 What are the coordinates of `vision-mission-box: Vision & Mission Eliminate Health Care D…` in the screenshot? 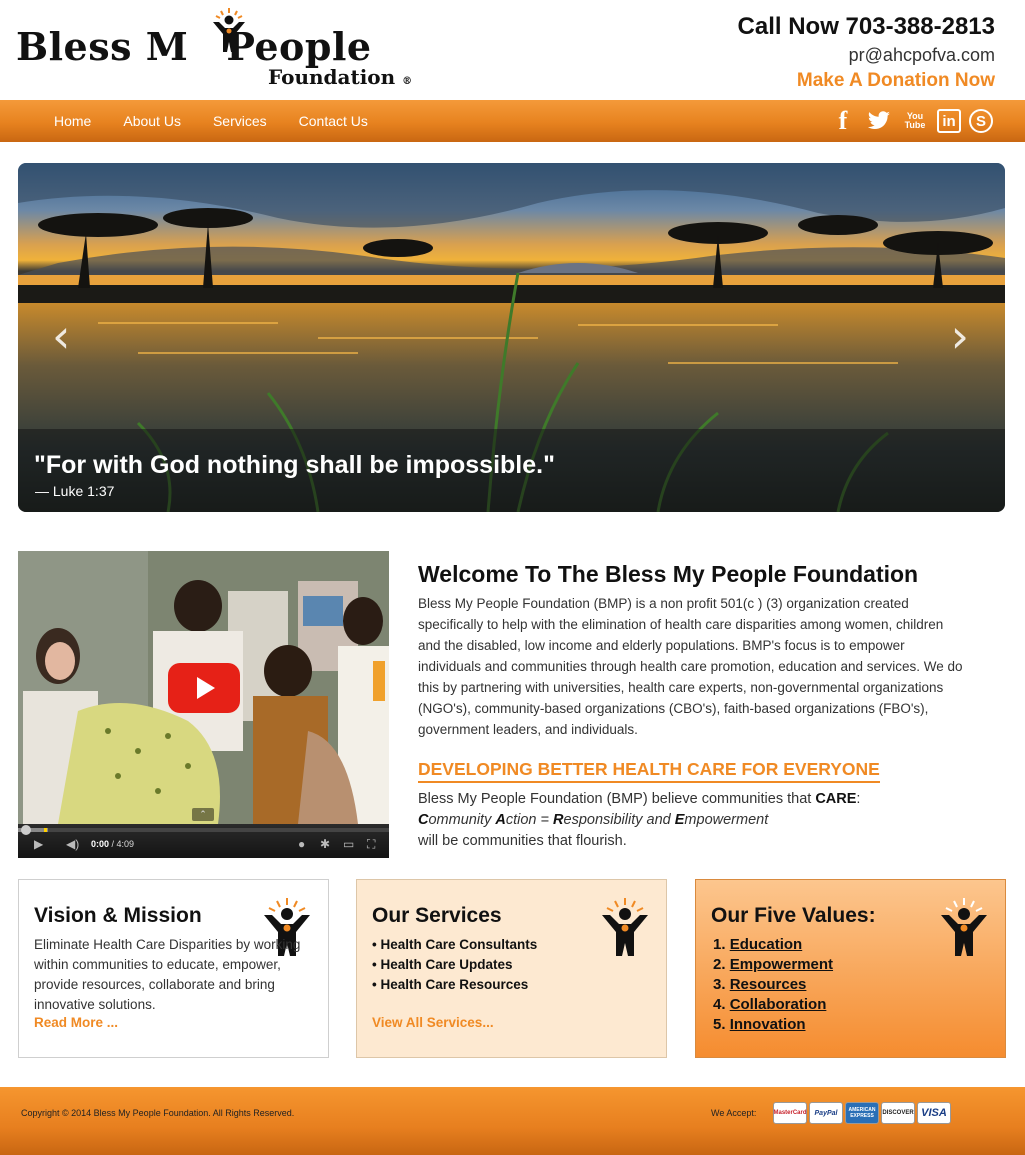 It's located at (173, 968).